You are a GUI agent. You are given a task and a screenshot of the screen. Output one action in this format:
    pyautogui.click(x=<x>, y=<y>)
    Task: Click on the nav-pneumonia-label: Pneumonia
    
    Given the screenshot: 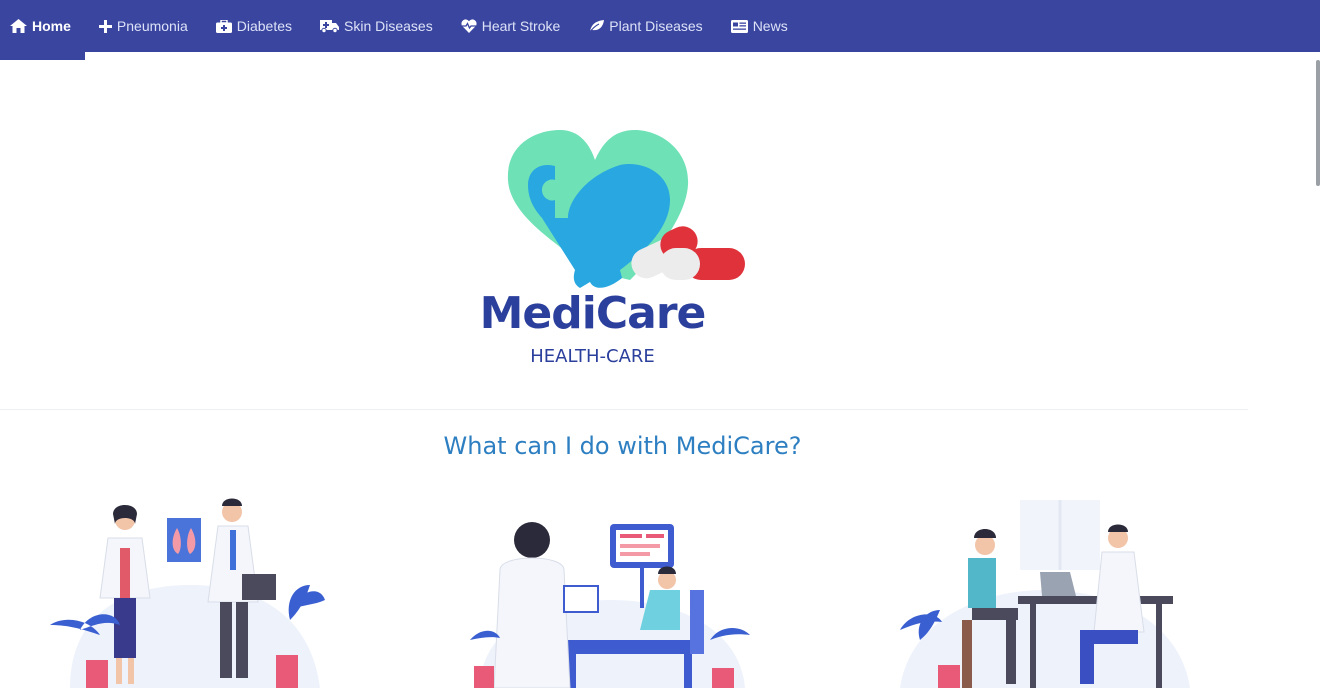 What is the action you would take?
    pyautogui.click(x=152, y=26)
    